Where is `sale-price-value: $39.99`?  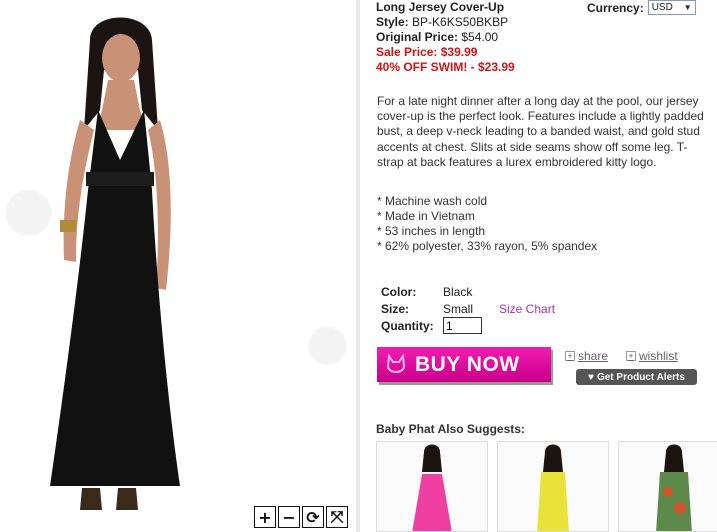 sale-price-value: $39.99 is located at coordinates (459, 52).